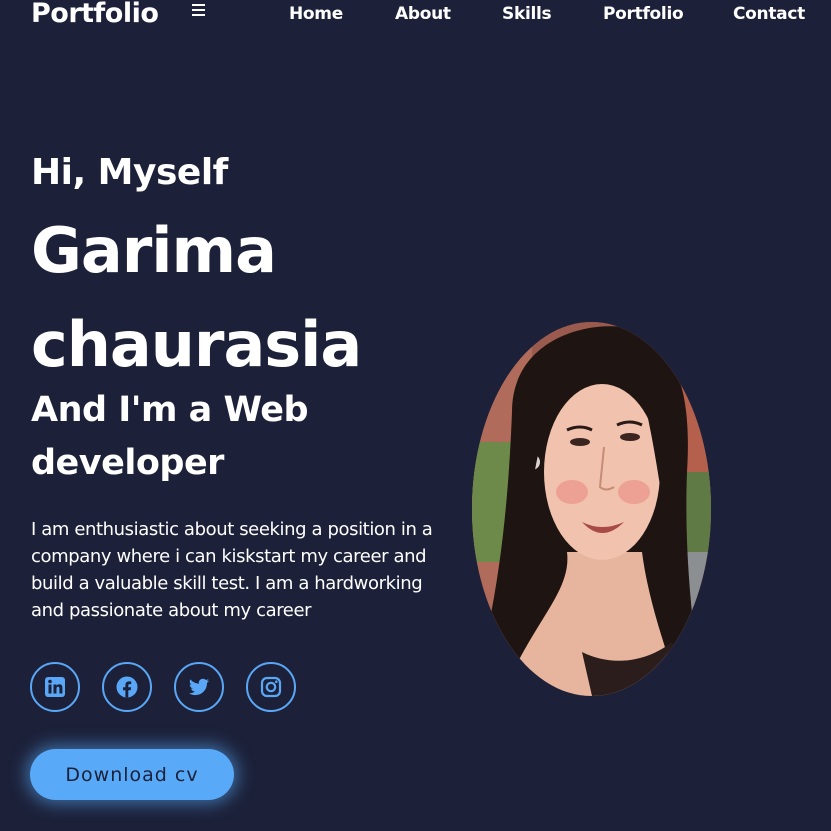 The height and width of the screenshot is (831, 831). I want to click on twitter-icon, so click(199, 687).